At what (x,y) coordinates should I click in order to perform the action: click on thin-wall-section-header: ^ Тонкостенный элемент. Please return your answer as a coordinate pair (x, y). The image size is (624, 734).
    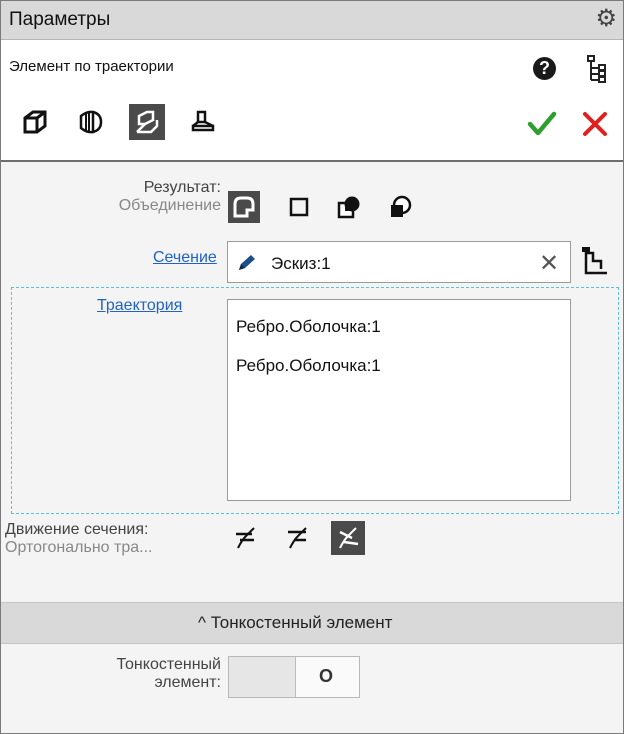
    Looking at the image, I should click on (312, 623).